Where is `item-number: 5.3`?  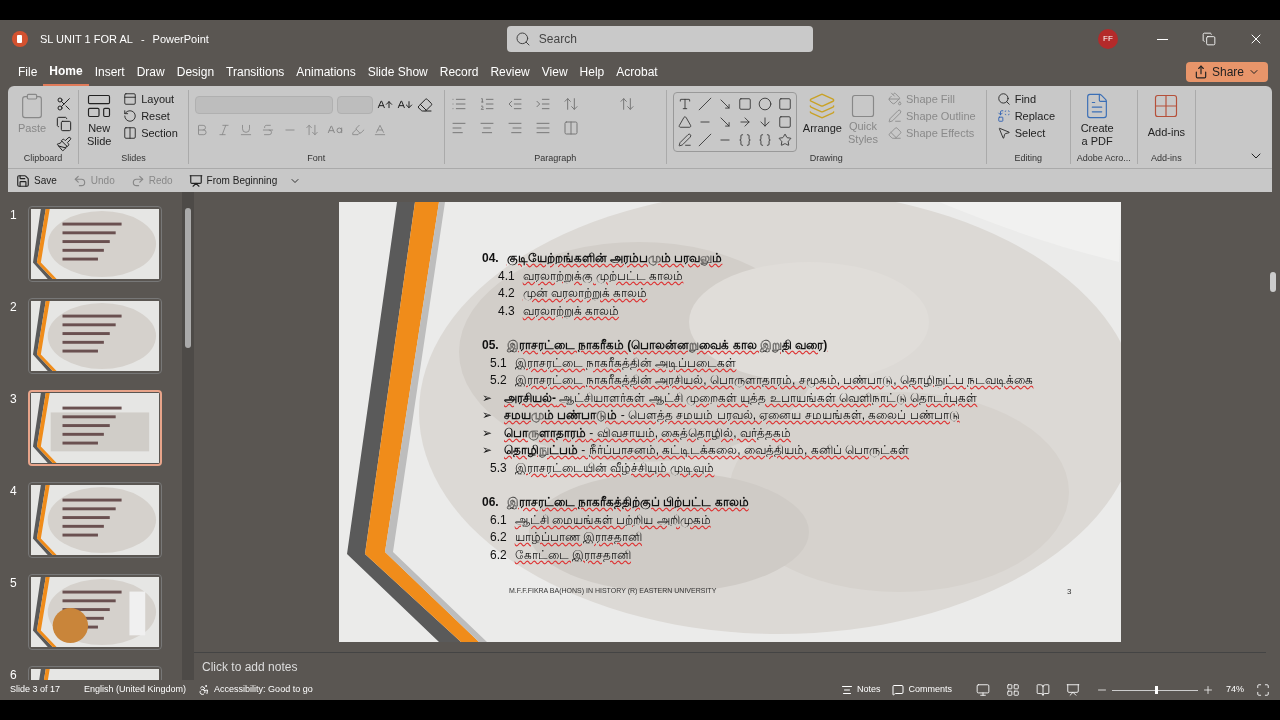
item-number: 5.3 is located at coordinates (498, 468).